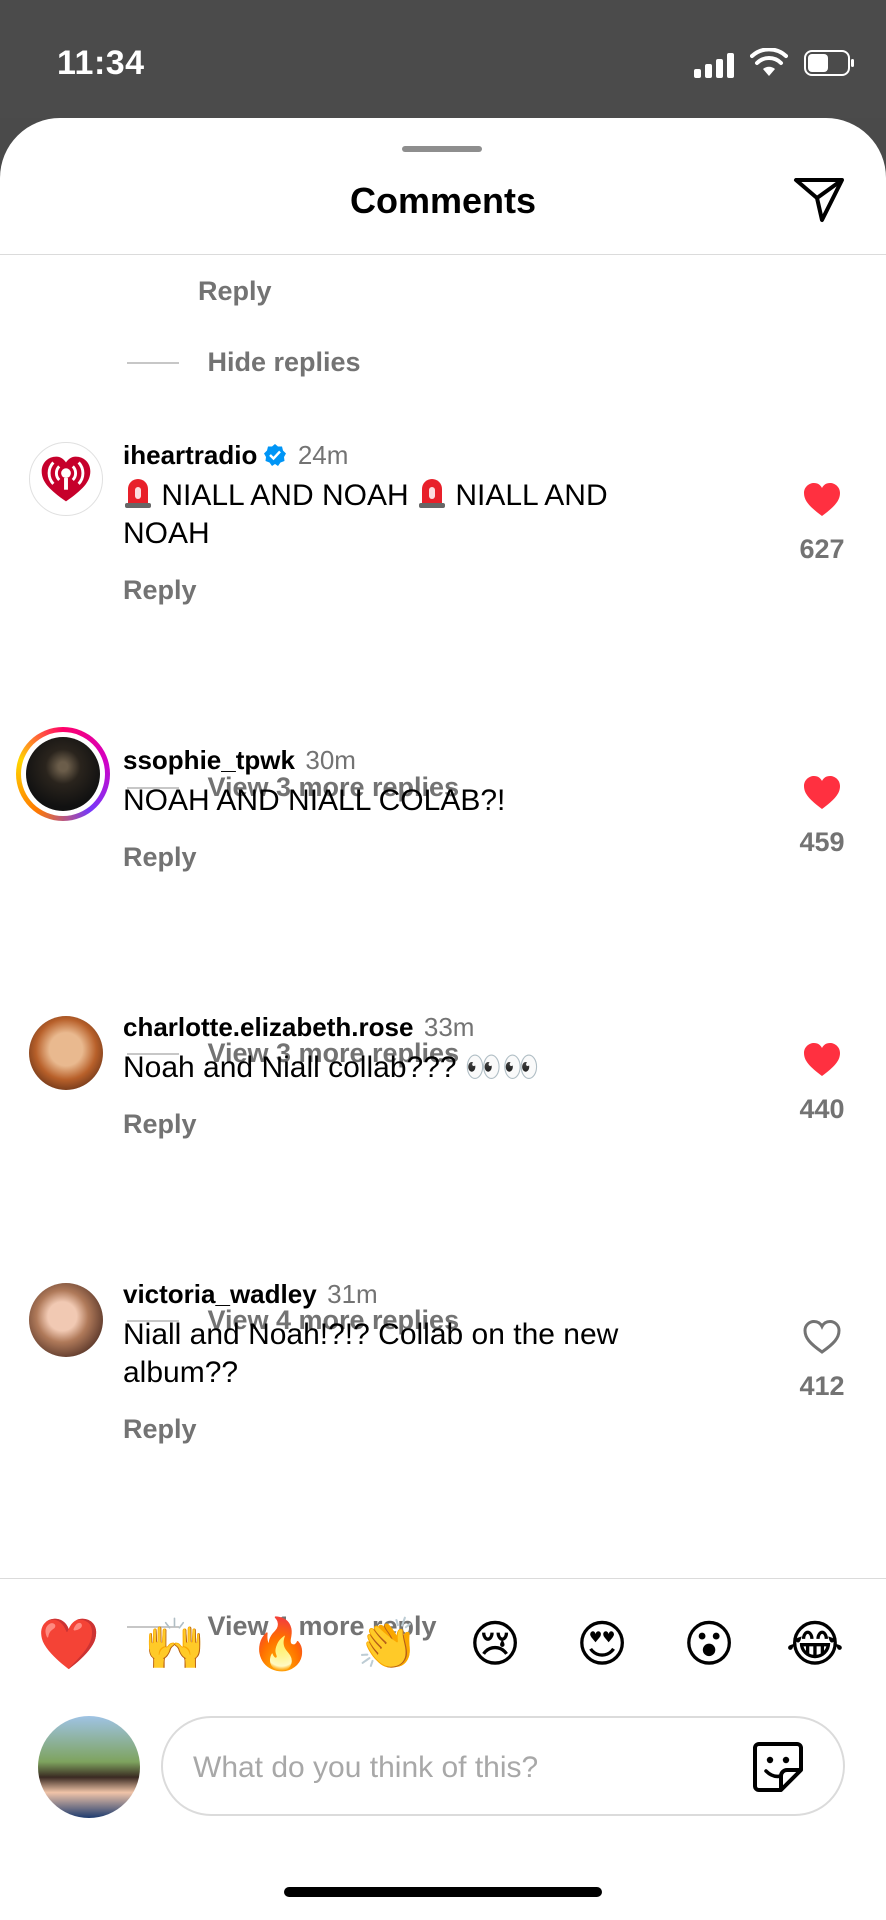 Image resolution: width=886 pixels, height=1920 pixels. What do you see at coordinates (449, 1027) in the screenshot?
I see `comment-time: 33m` at bounding box center [449, 1027].